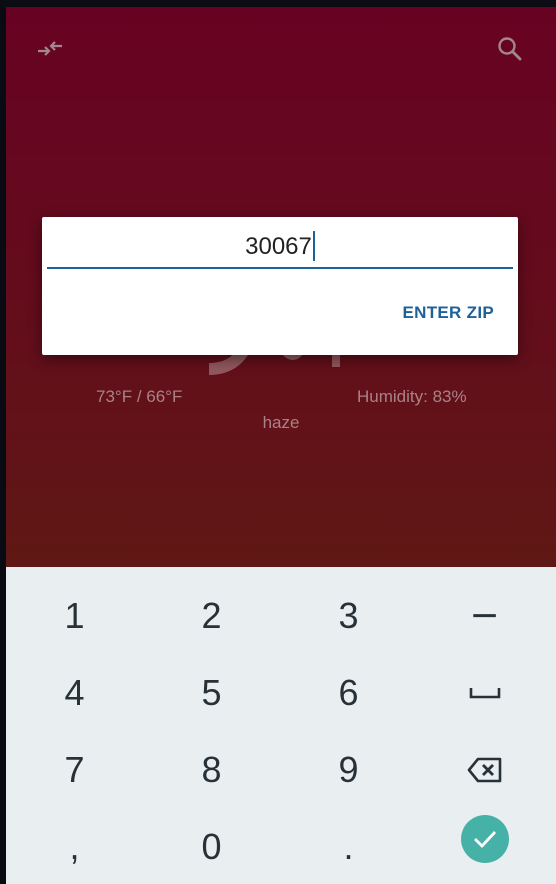 This screenshot has height=884, width=556. Describe the element at coordinates (348, 692) in the screenshot. I see `key-6: 6` at that location.